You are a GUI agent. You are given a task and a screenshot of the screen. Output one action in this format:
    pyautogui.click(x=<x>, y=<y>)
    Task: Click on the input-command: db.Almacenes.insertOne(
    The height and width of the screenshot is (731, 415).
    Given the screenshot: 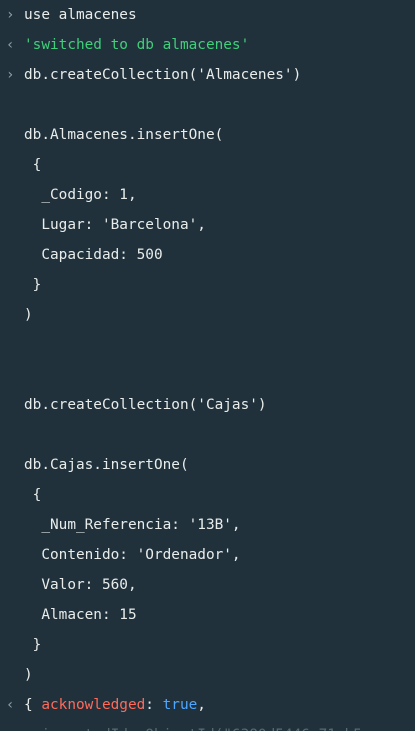 What is the action you would take?
    pyautogui.click(x=124, y=135)
    